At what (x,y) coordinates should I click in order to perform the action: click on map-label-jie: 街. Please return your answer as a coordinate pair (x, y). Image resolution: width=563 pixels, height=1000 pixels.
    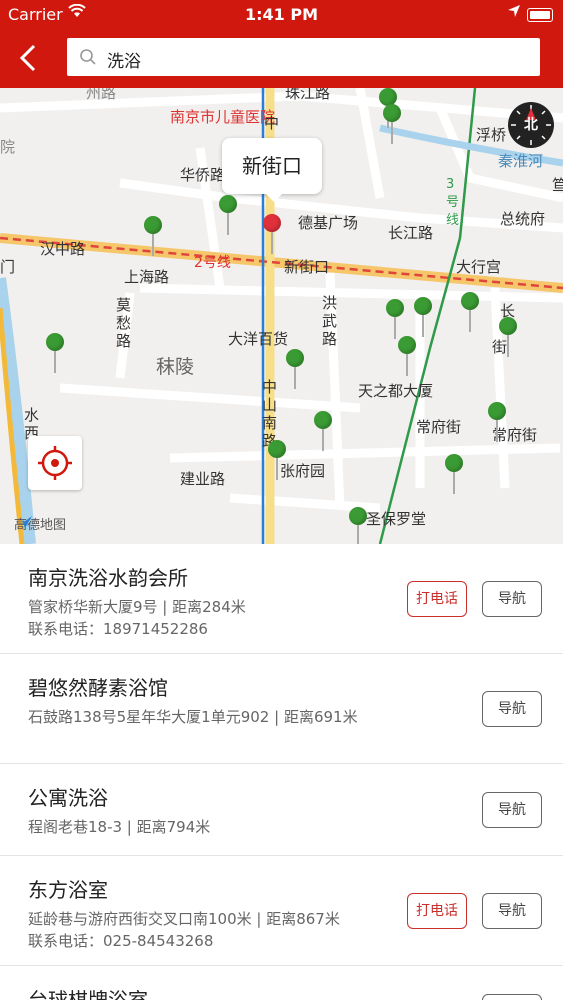
    Looking at the image, I should click on (500, 347).